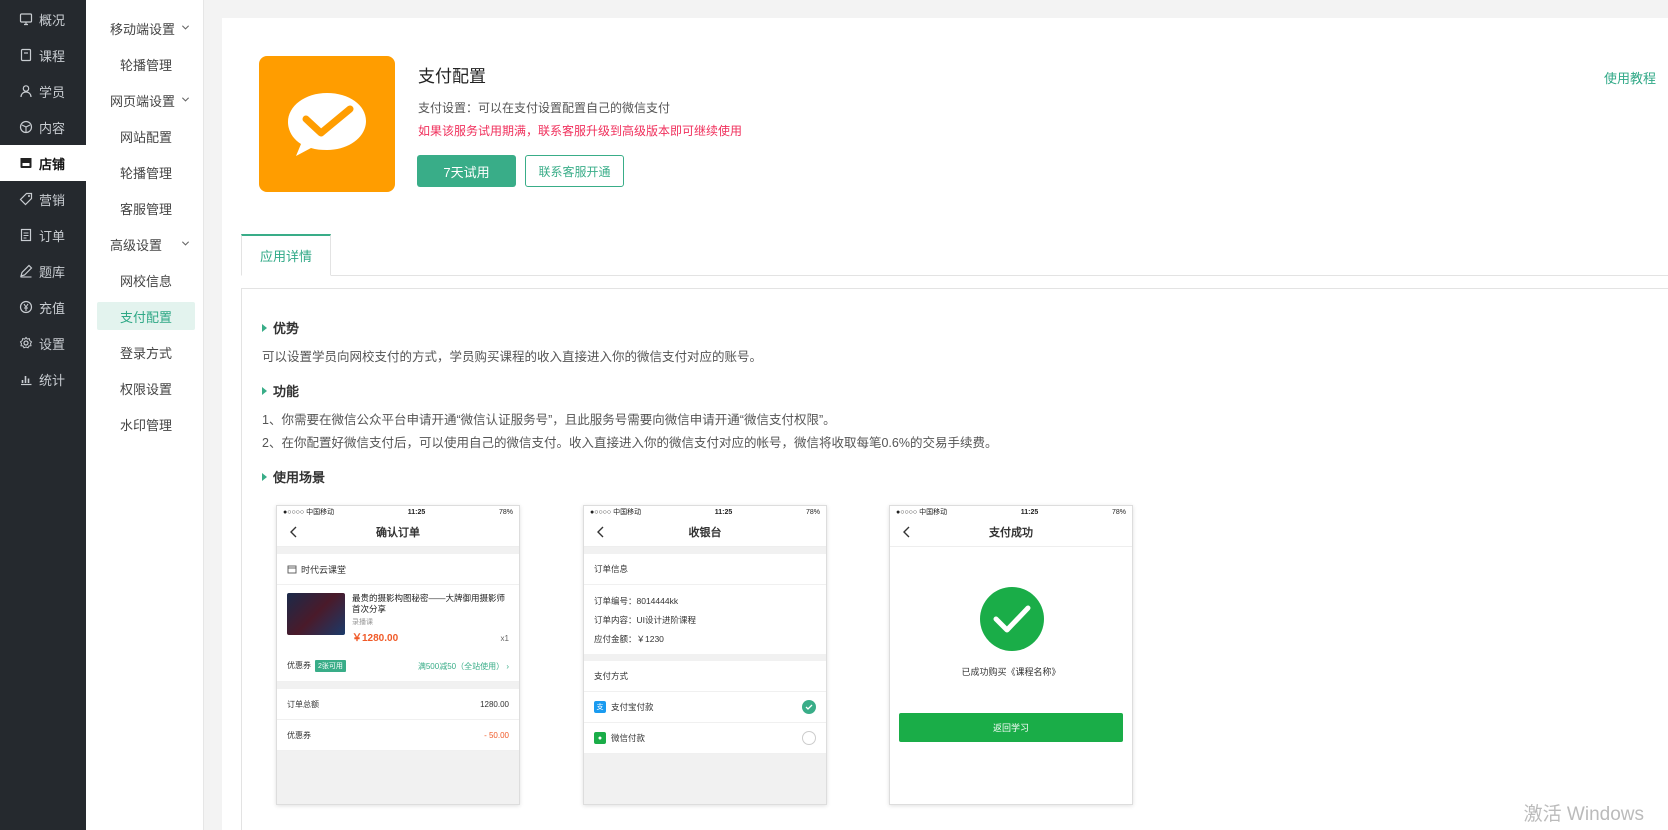  Describe the element at coordinates (705, 569) in the screenshot. I see `order-info-title: 订单信息` at that location.